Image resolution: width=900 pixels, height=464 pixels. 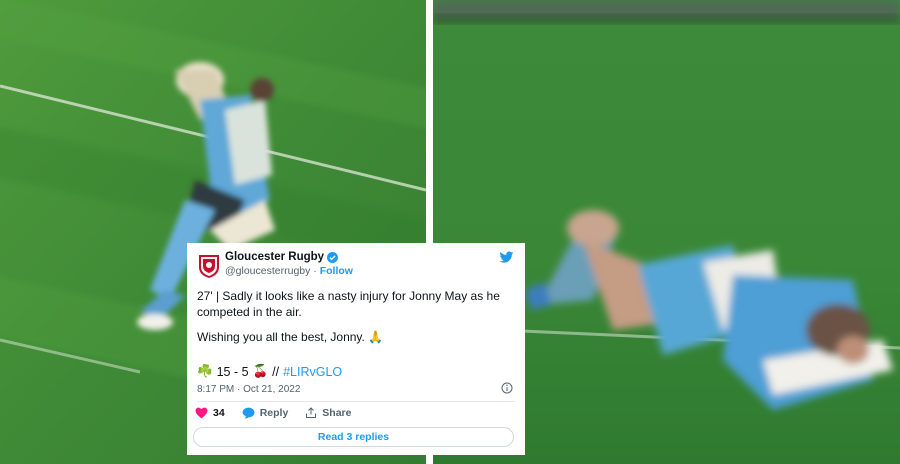 What do you see at coordinates (260, 371) in the screenshot?
I see `cherries-emoji: 🍒` at bounding box center [260, 371].